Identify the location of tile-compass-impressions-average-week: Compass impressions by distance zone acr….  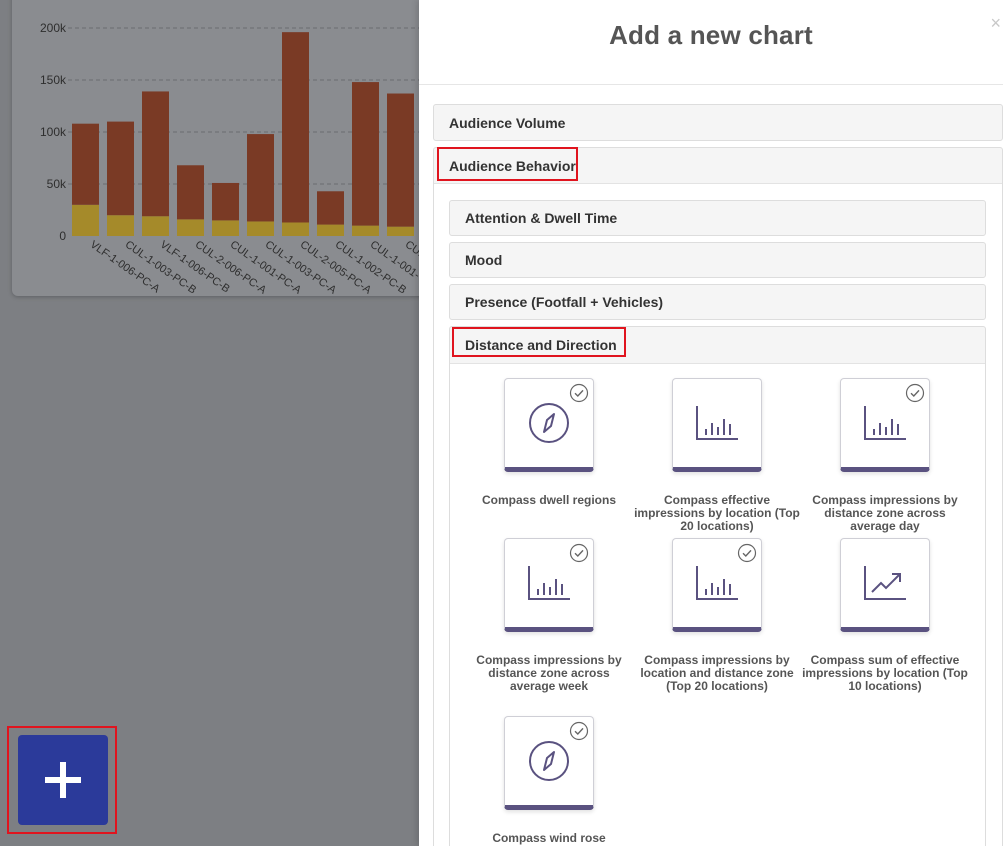
(549, 615).